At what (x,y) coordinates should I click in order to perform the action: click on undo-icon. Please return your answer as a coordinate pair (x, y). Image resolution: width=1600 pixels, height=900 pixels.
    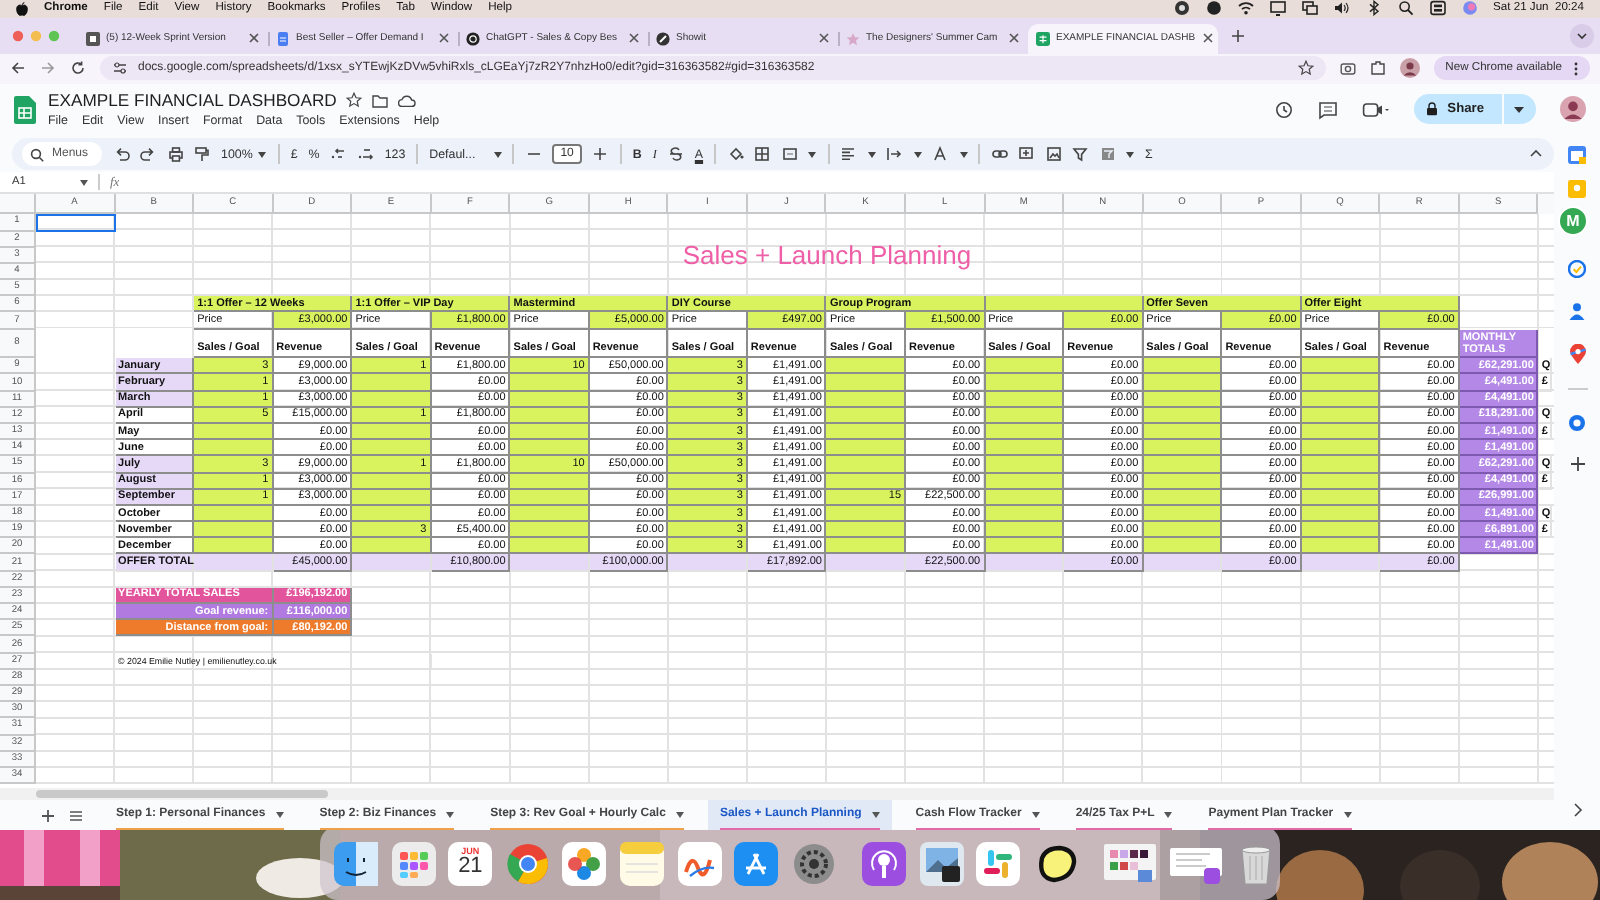
    Looking at the image, I should click on (121, 154).